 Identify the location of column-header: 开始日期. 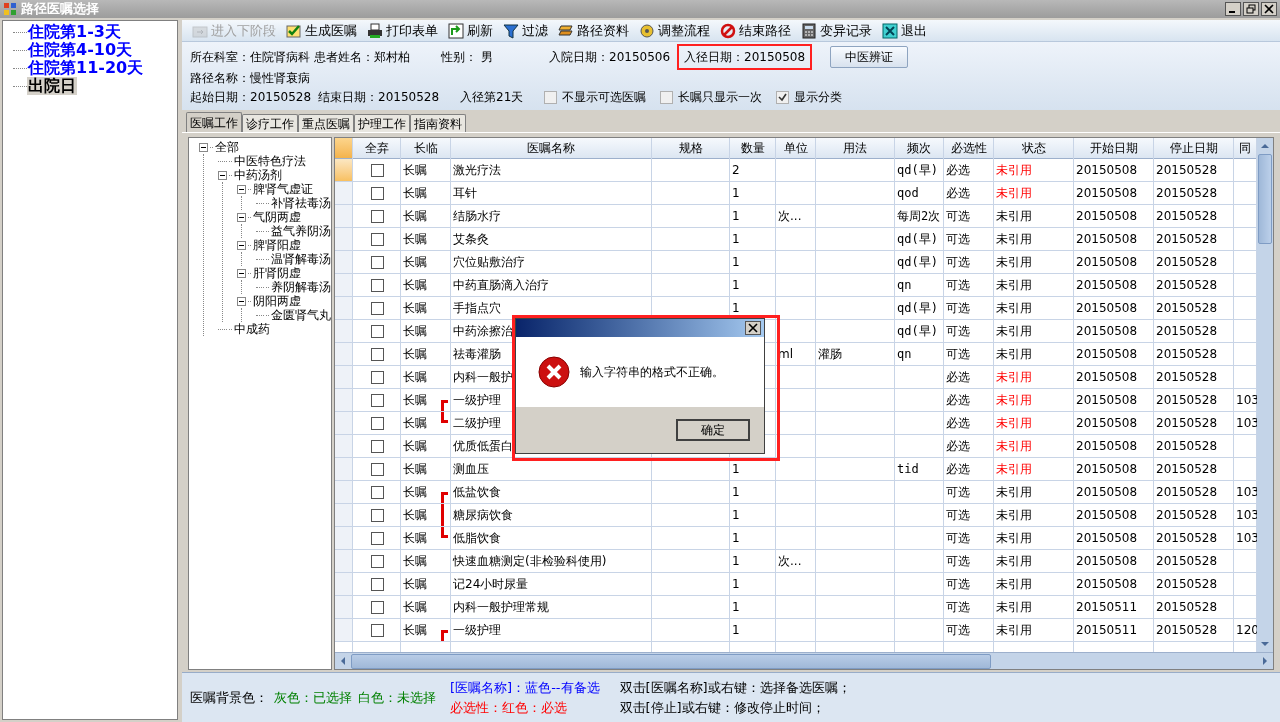
(1114, 148).